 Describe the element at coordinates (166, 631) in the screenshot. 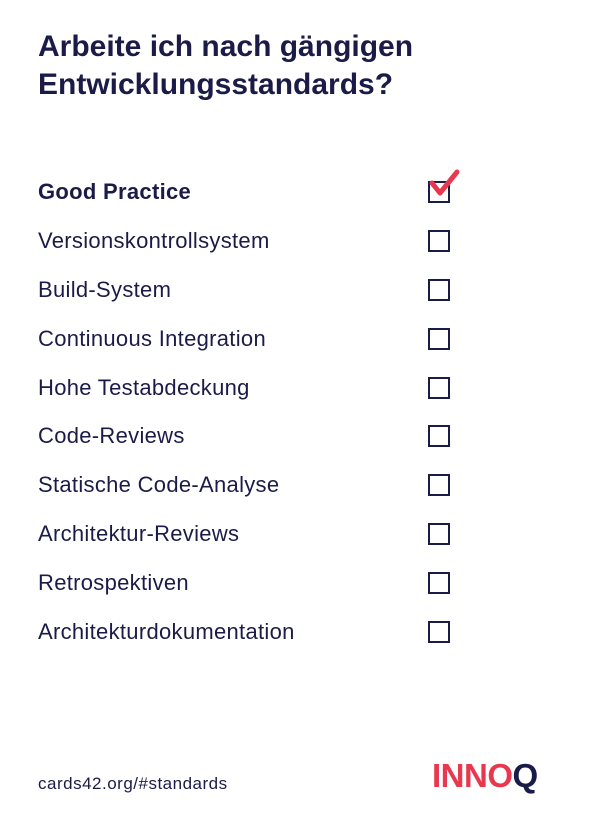

I see `checklist-item-label: Architekturdokumentation` at that location.